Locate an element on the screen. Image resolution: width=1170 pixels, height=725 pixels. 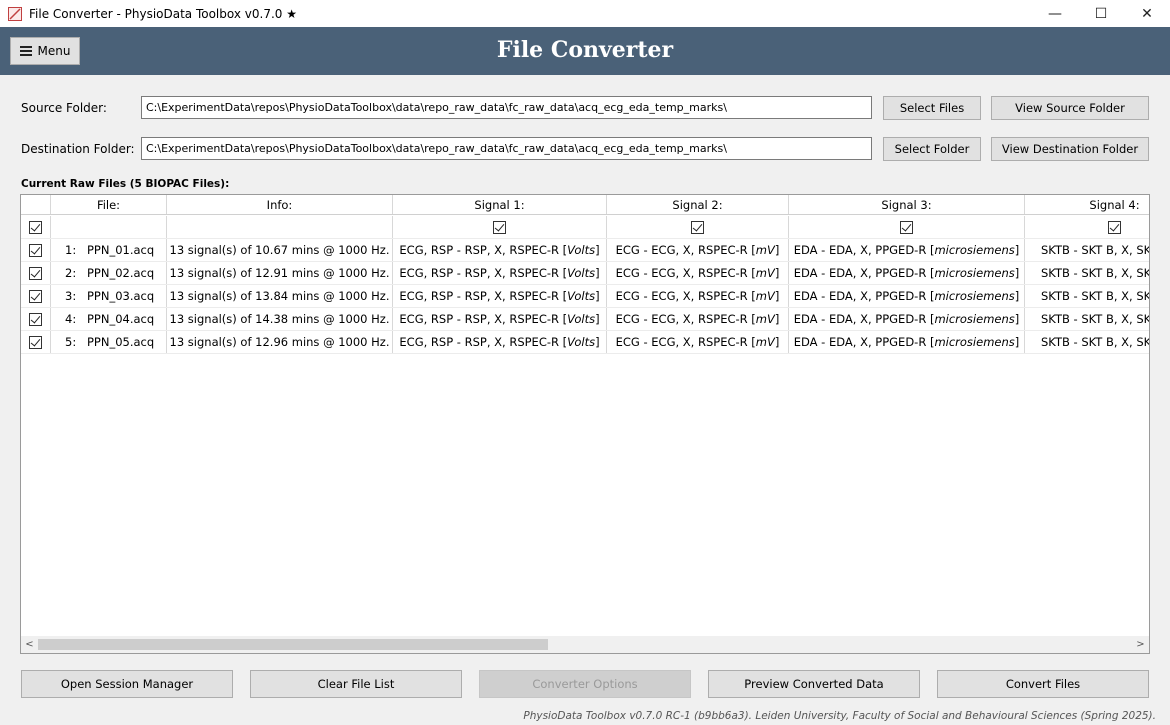
horizontal-scrollbar: < > is located at coordinates (585, 644).